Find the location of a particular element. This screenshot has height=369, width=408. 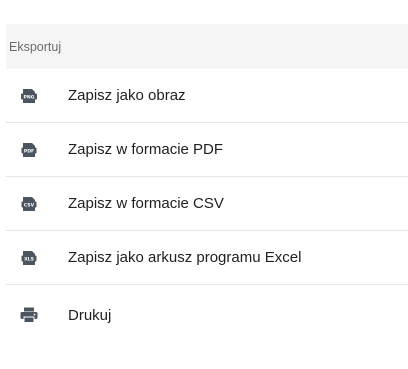

menu-header-label: Eksportuj is located at coordinates (35, 46).